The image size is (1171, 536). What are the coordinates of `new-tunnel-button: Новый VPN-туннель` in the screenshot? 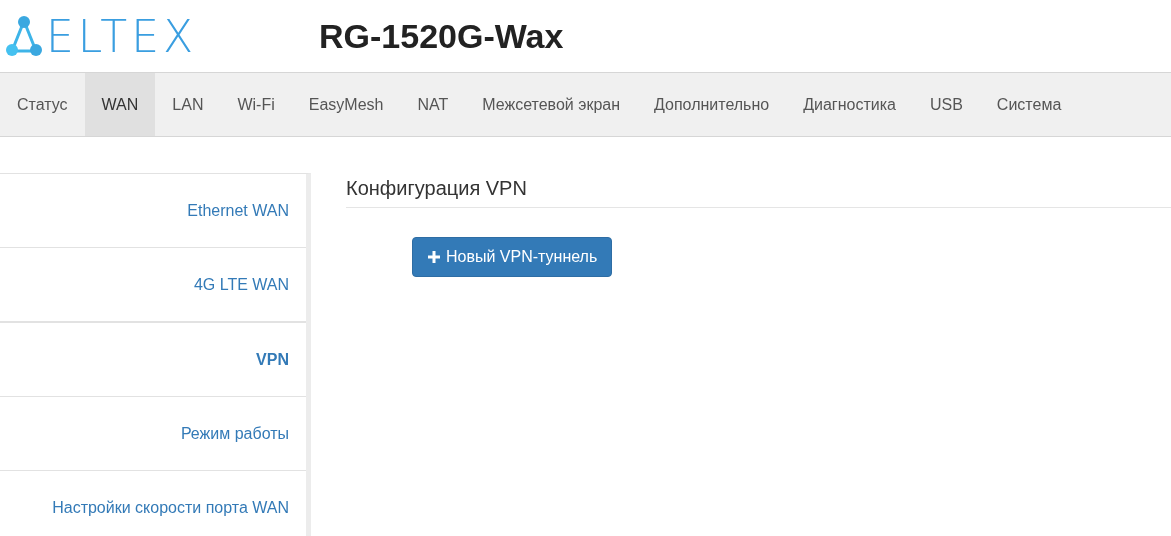 It's located at (512, 257).